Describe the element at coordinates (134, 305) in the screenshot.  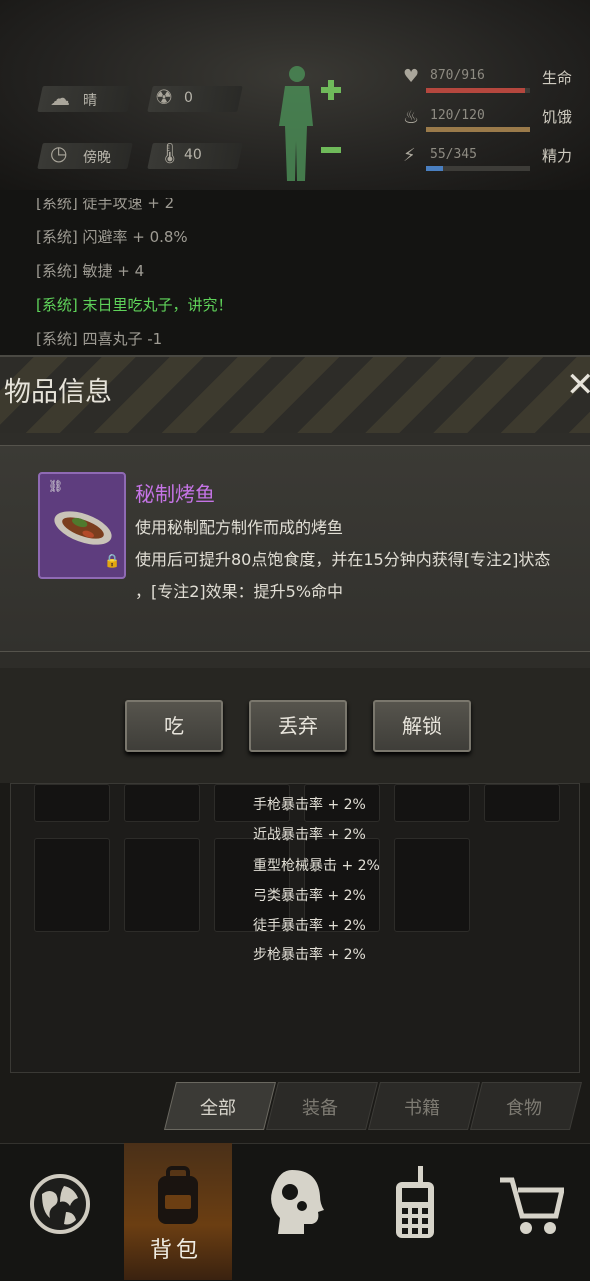
I see `log-line: [系统] 末日里吃丸子，讲究！` at that location.